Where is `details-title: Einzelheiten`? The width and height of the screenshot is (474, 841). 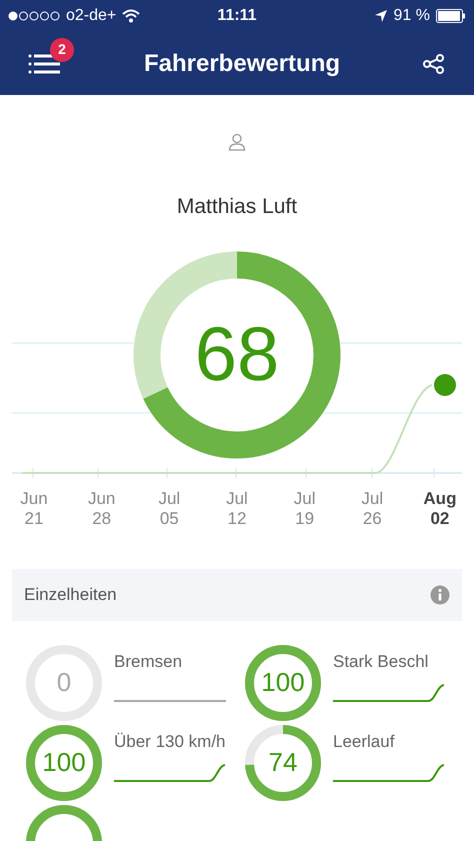
details-title: Einzelheiten is located at coordinates (70, 595).